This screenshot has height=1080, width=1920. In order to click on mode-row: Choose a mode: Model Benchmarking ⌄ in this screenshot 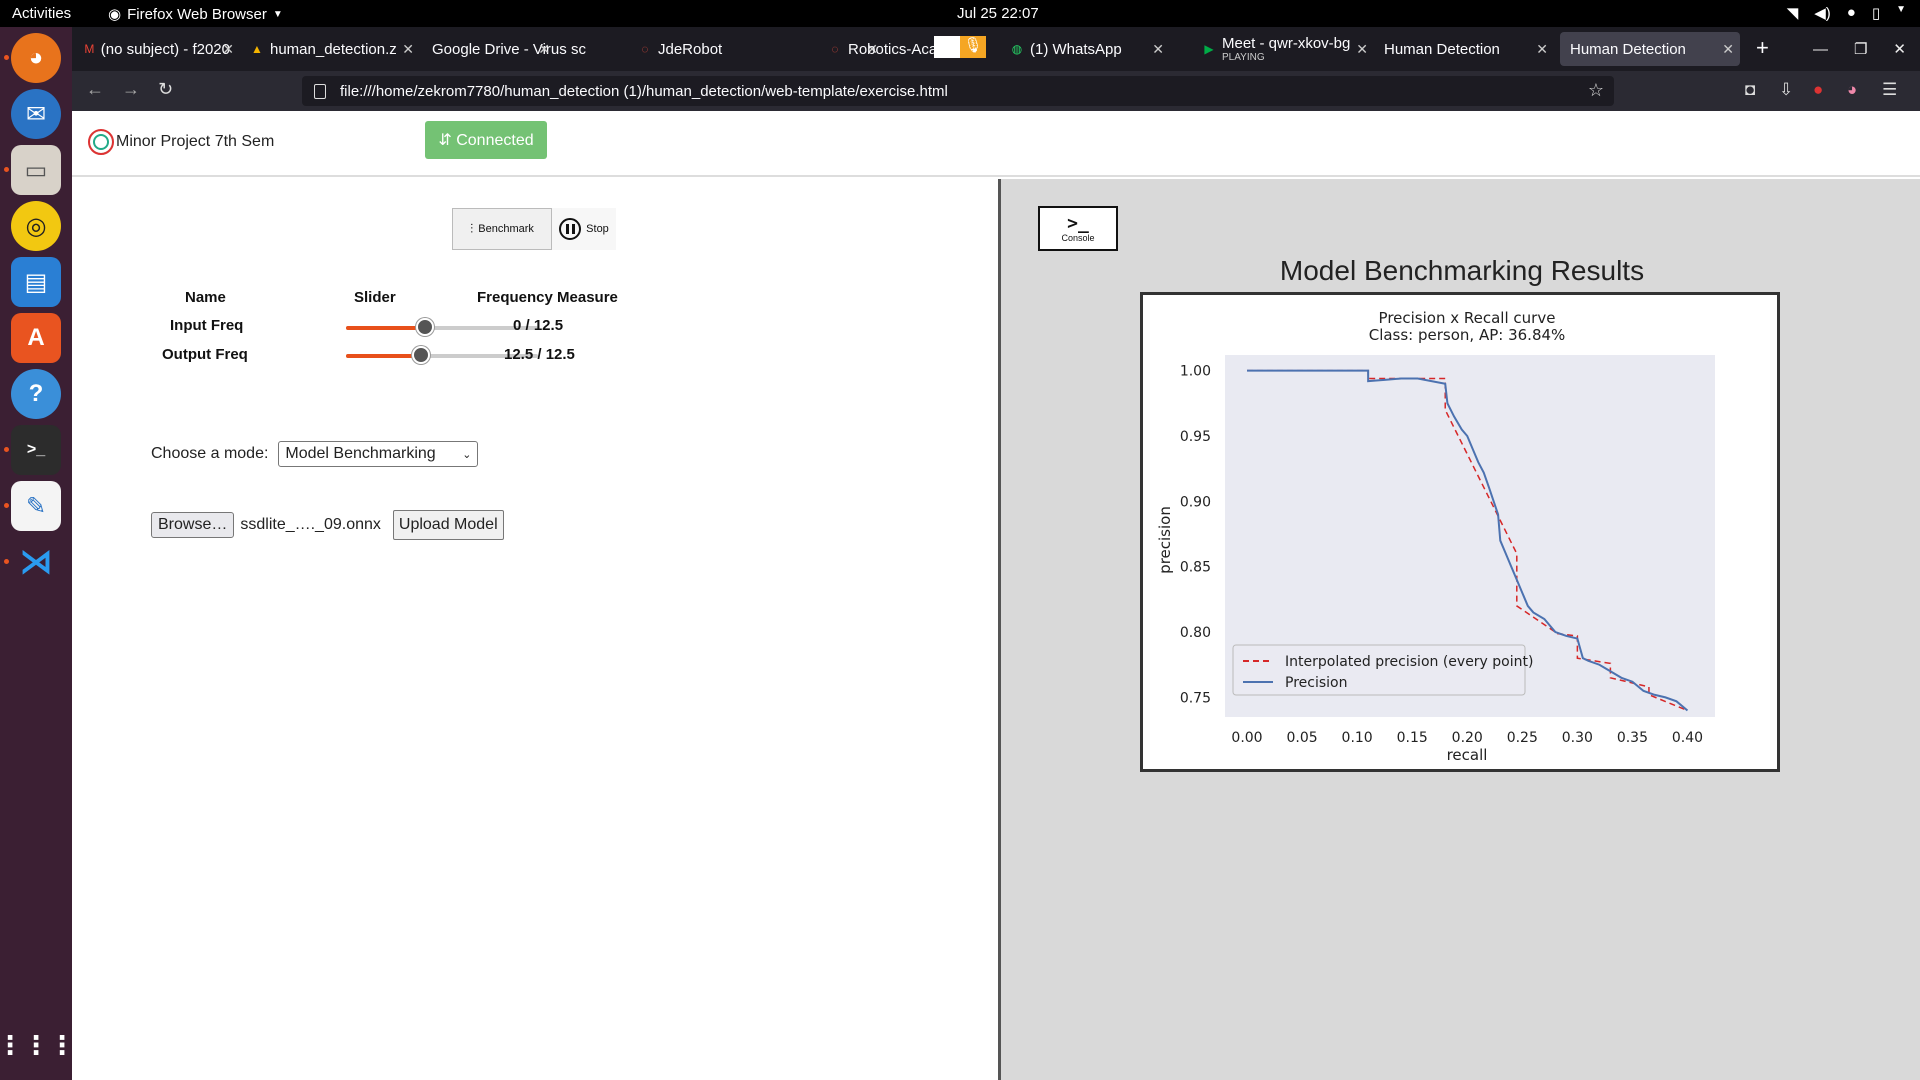, I will do `click(315, 454)`.